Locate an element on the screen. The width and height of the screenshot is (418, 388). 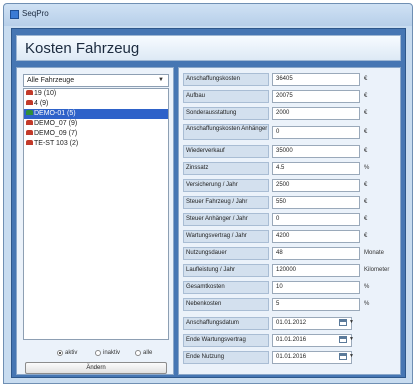
field-input: 20075 is located at coordinates (316, 96).